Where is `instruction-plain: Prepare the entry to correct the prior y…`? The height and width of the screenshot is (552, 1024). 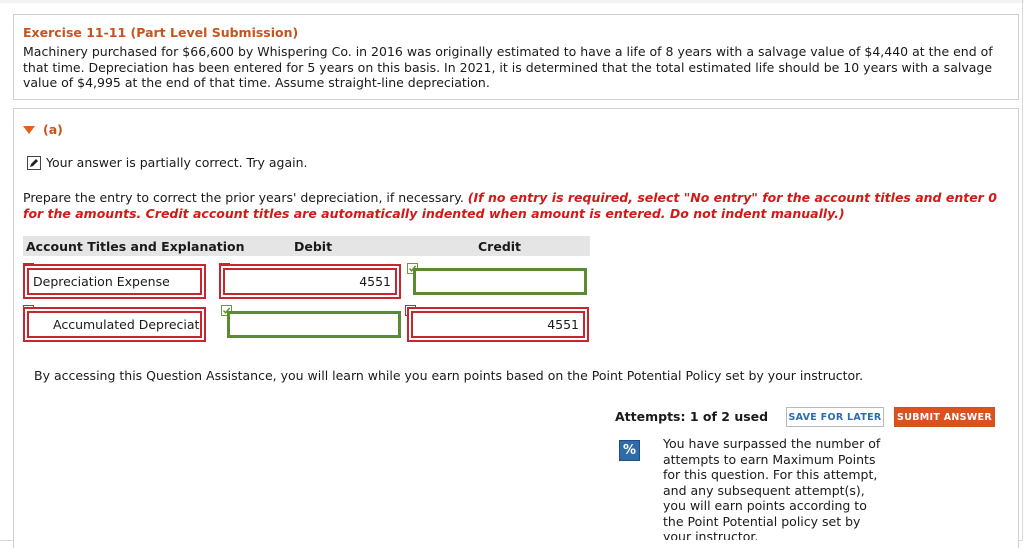
instruction-plain: Prepare the entry to correct the prior y… is located at coordinates (245, 197).